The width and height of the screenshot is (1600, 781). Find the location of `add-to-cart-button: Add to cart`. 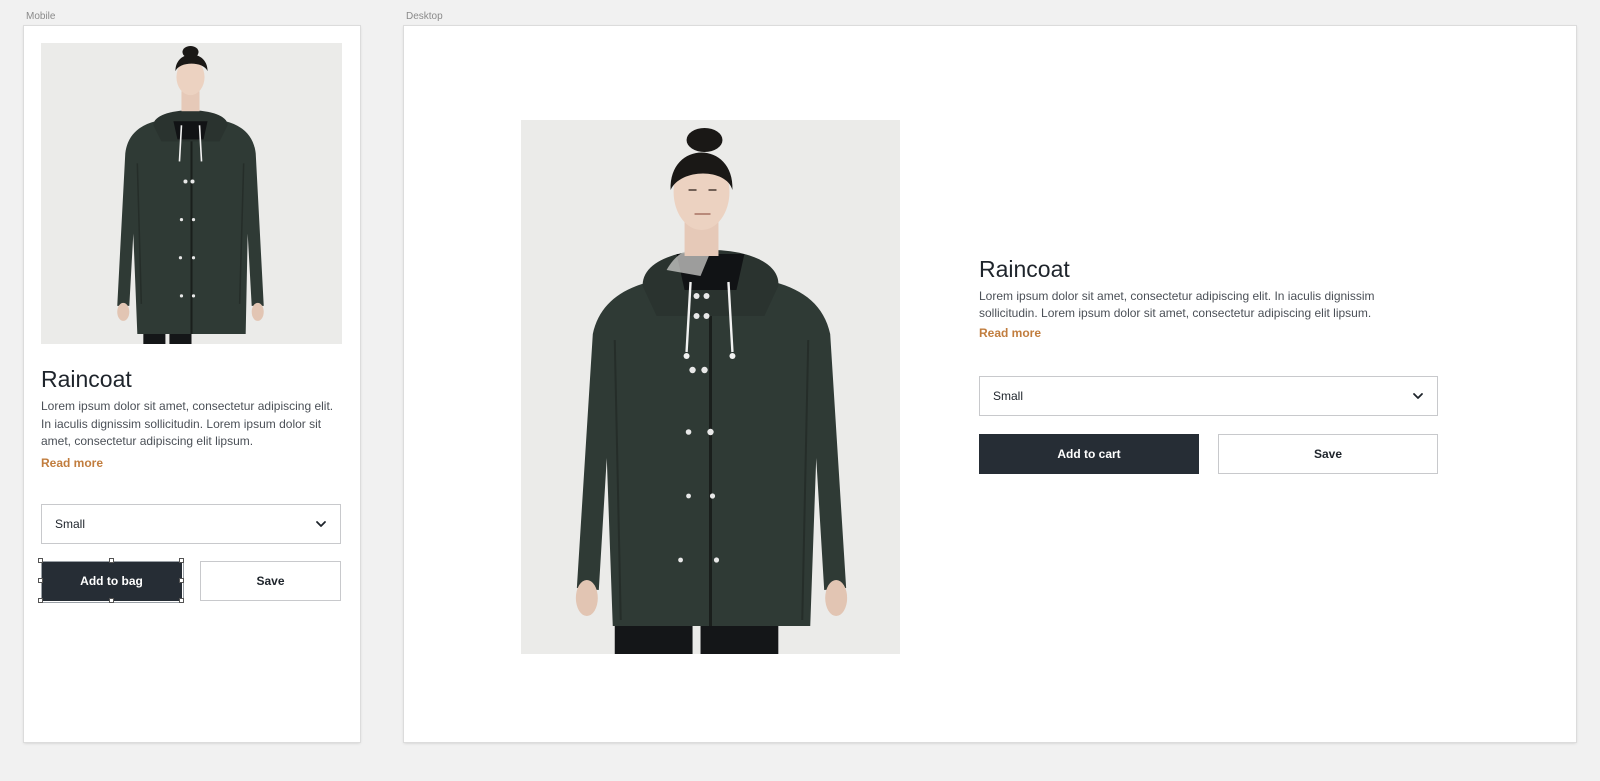

add-to-cart-button: Add to cart is located at coordinates (1089, 454).